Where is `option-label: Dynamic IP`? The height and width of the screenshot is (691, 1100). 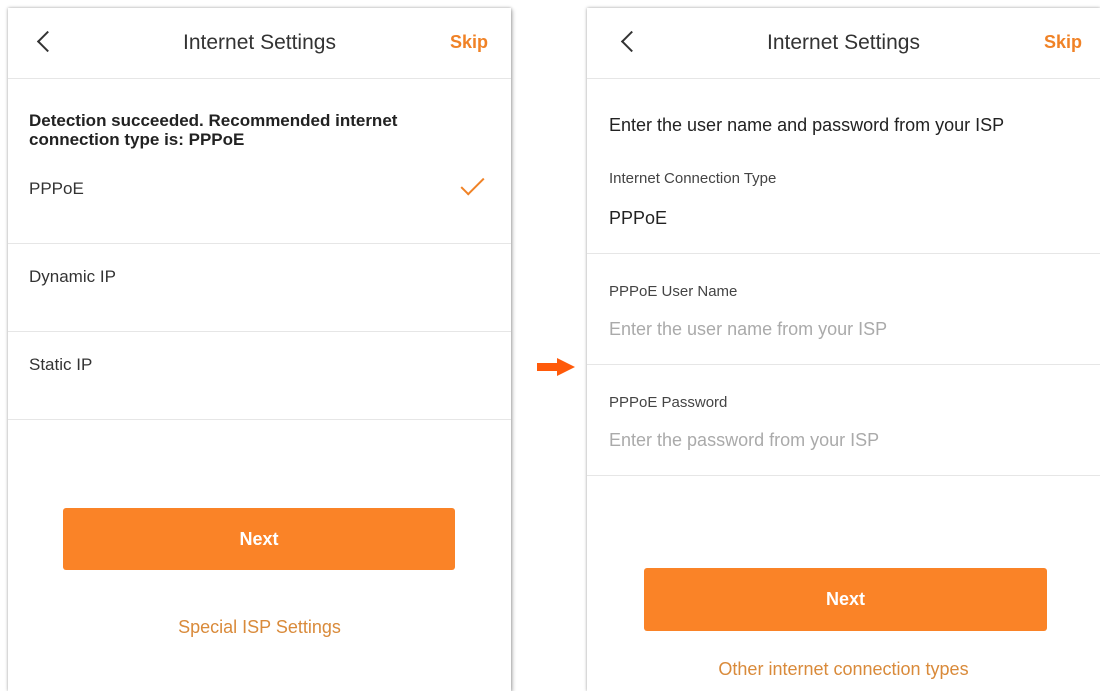
option-label: Dynamic IP is located at coordinates (72, 276).